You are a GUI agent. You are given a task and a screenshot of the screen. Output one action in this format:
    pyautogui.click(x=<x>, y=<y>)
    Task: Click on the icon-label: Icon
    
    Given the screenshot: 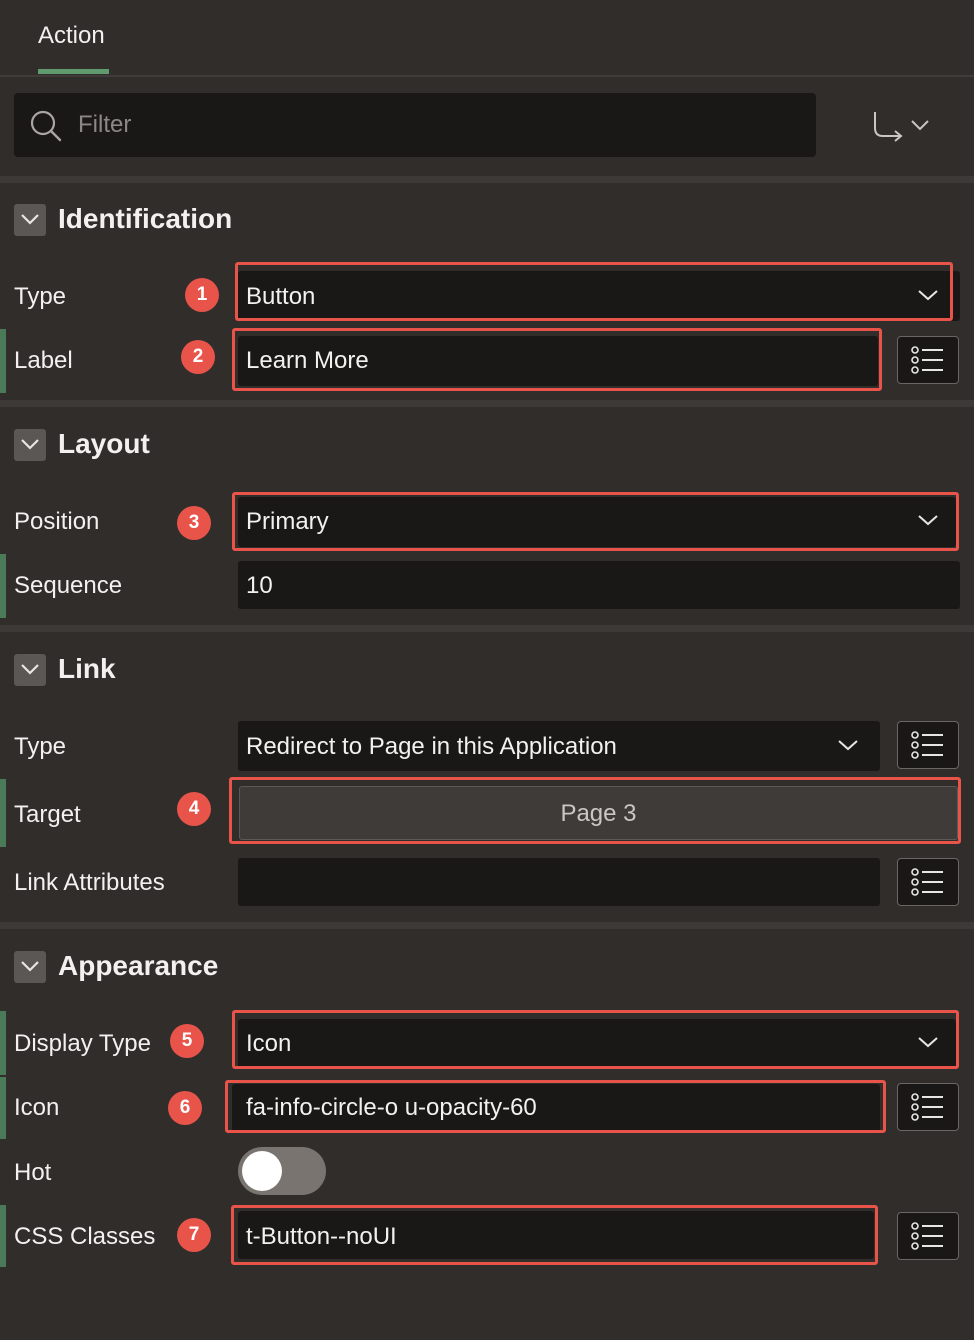 What is the action you would take?
    pyautogui.click(x=37, y=1107)
    